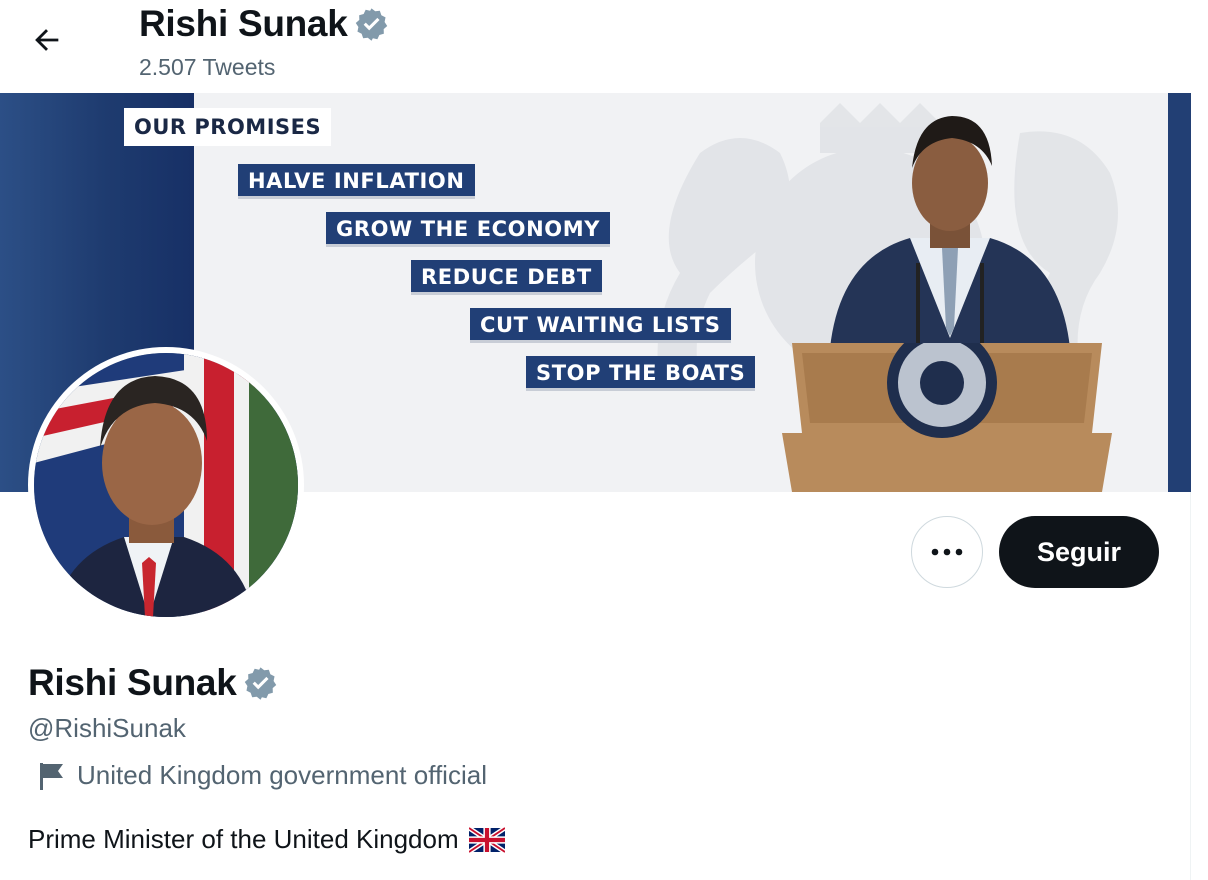 The width and height of the screenshot is (1208, 880). I want to click on banner-promise-item: GROW THE ECONOMY, so click(468, 229).